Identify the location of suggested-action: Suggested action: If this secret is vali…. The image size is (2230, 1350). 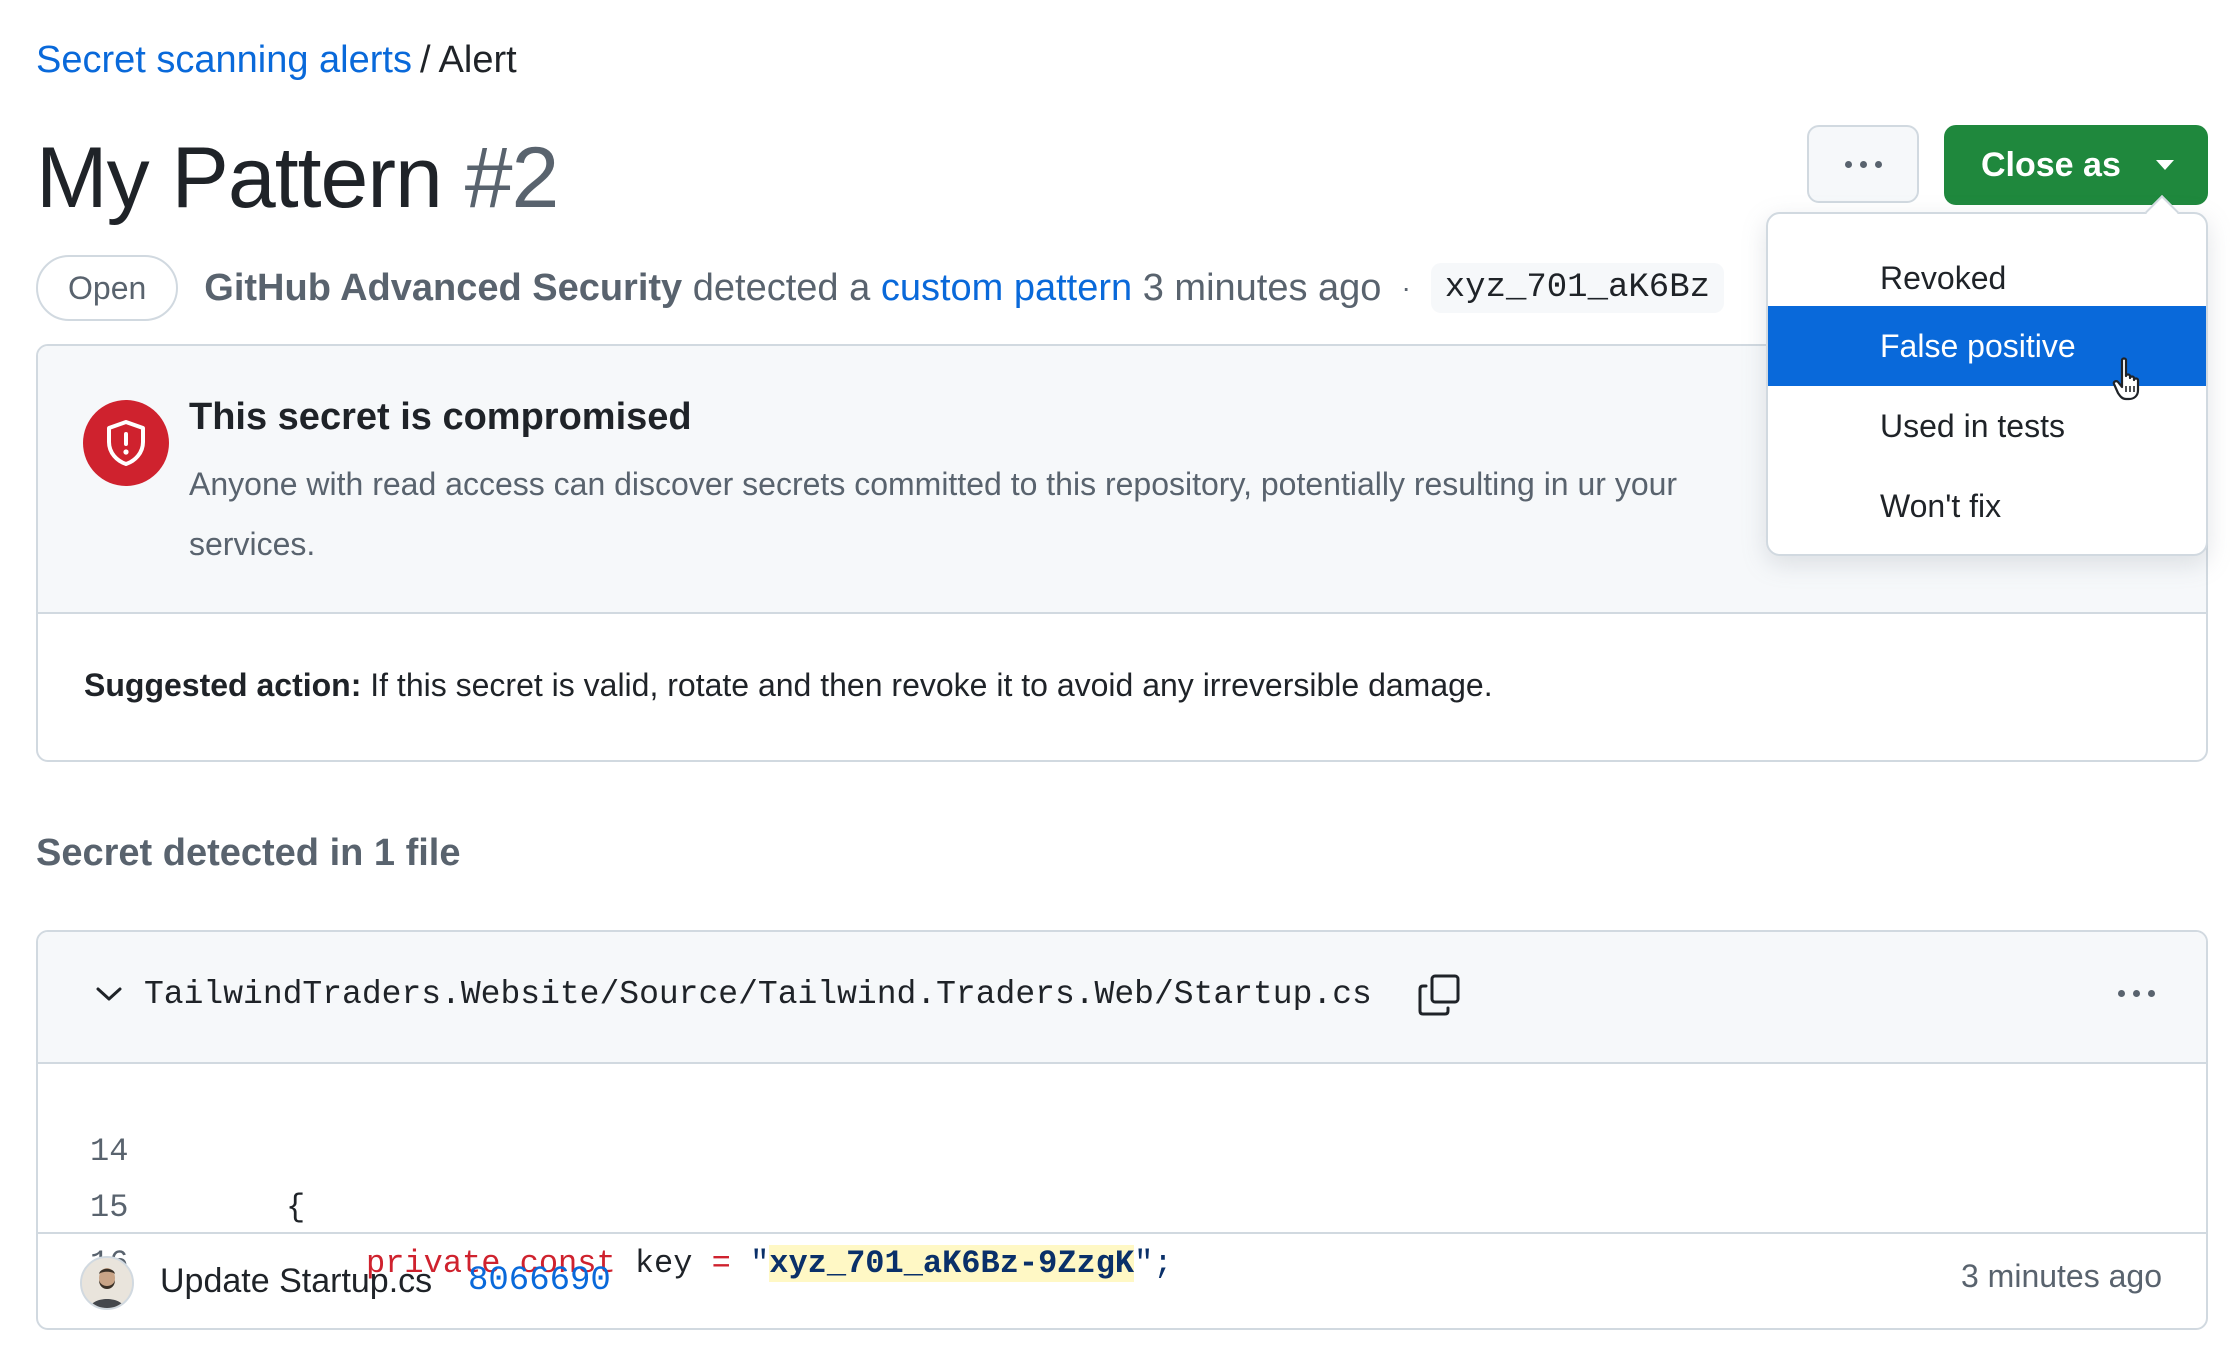
(788, 685).